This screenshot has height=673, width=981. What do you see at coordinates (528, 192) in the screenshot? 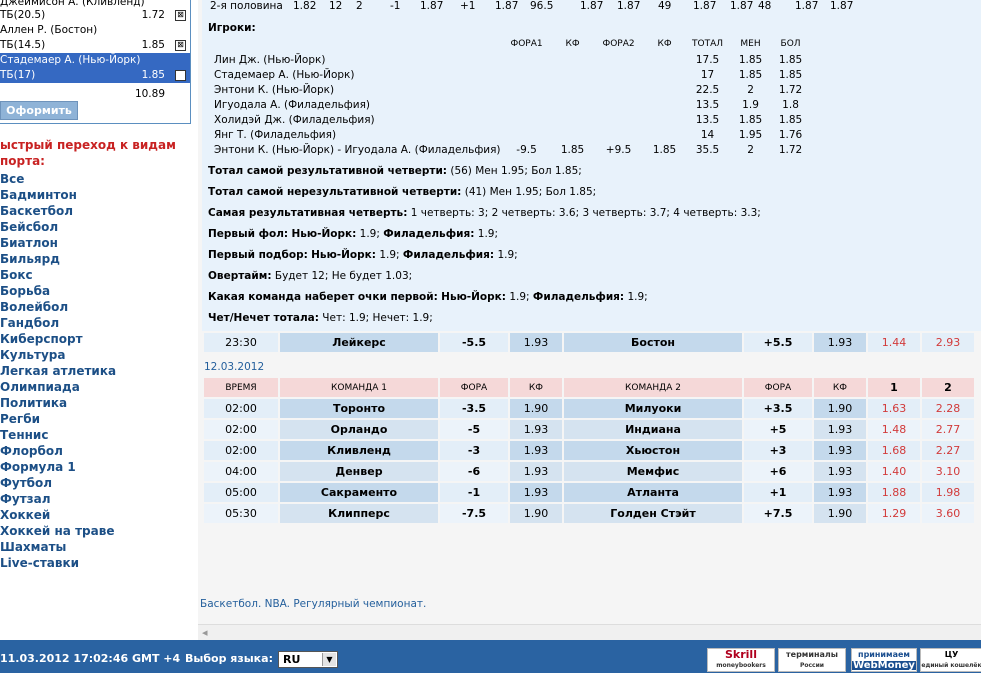
I see `market-odds: (41) Мен 1.95; Бол 1.85;` at bounding box center [528, 192].